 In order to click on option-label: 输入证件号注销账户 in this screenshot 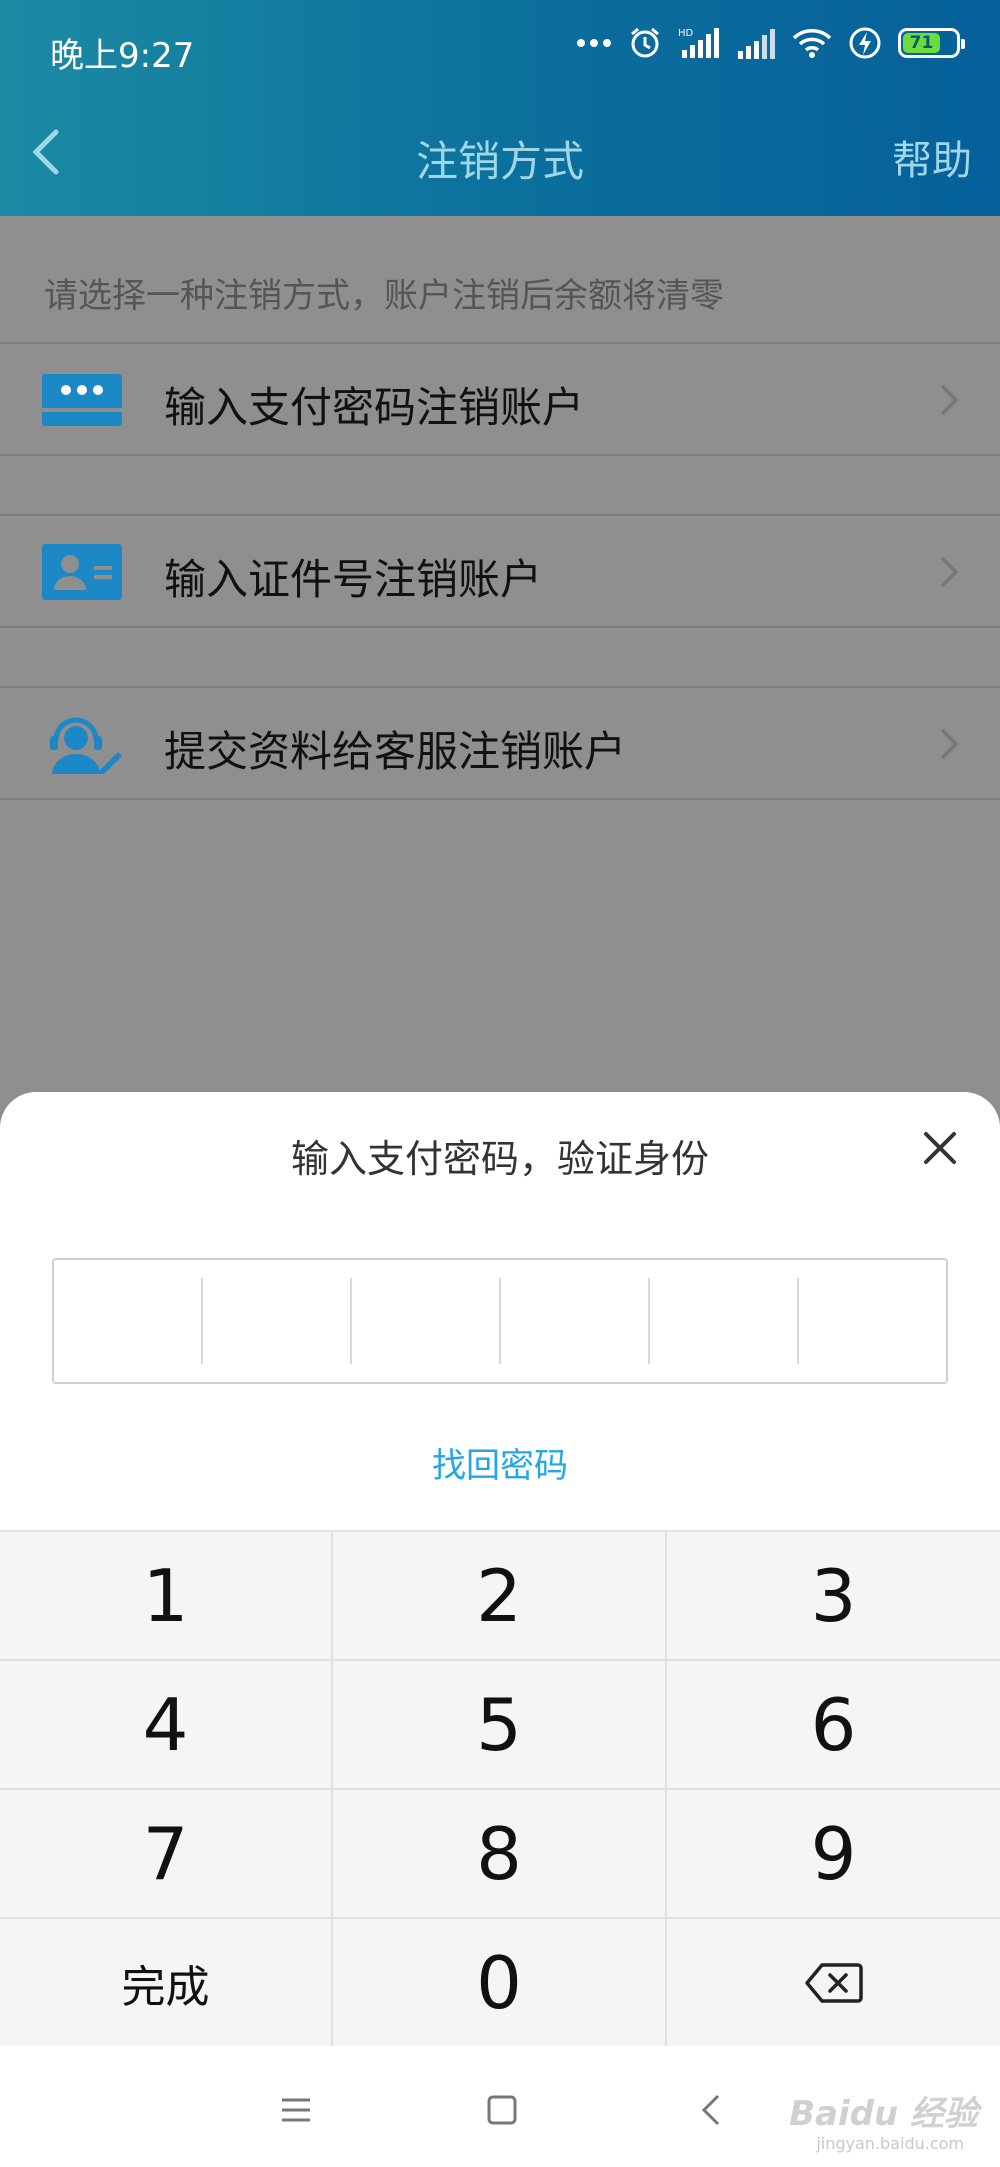, I will do `click(353, 579)`.